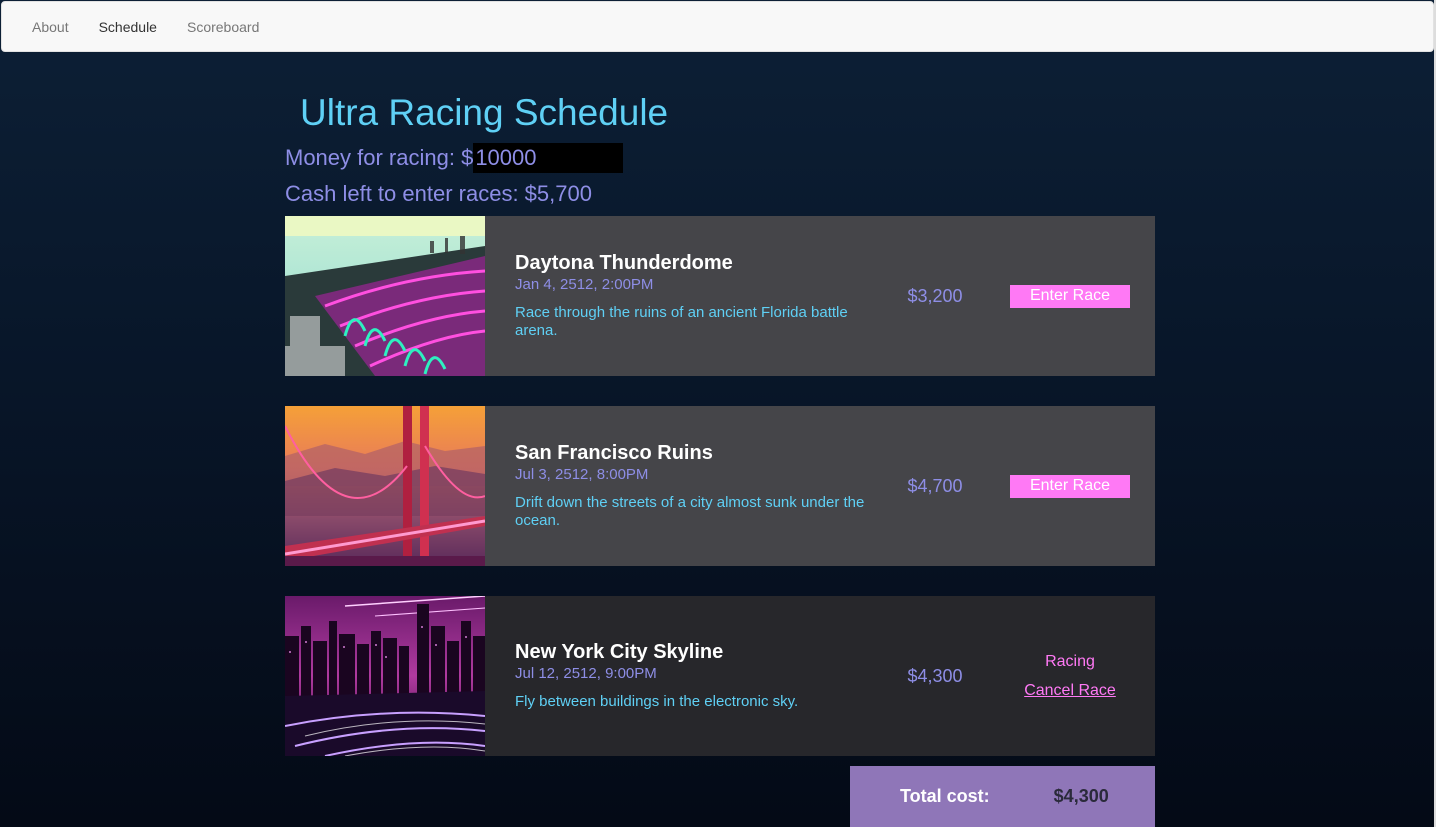 This screenshot has width=1436, height=827. What do you see at coordinates (935, 675) in the screenshot?
I see `race-price: $4,300` at bounding box center [935, 675].